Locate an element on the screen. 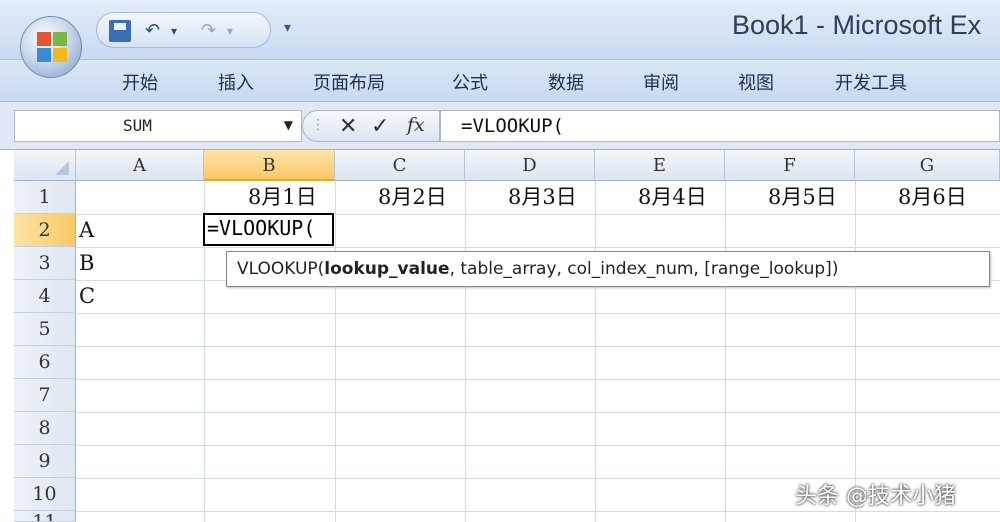 Image resolution: width=1000 pixels, height=522 pixels. cell-d1: 8月3日 is located at coordinates (542, 197).